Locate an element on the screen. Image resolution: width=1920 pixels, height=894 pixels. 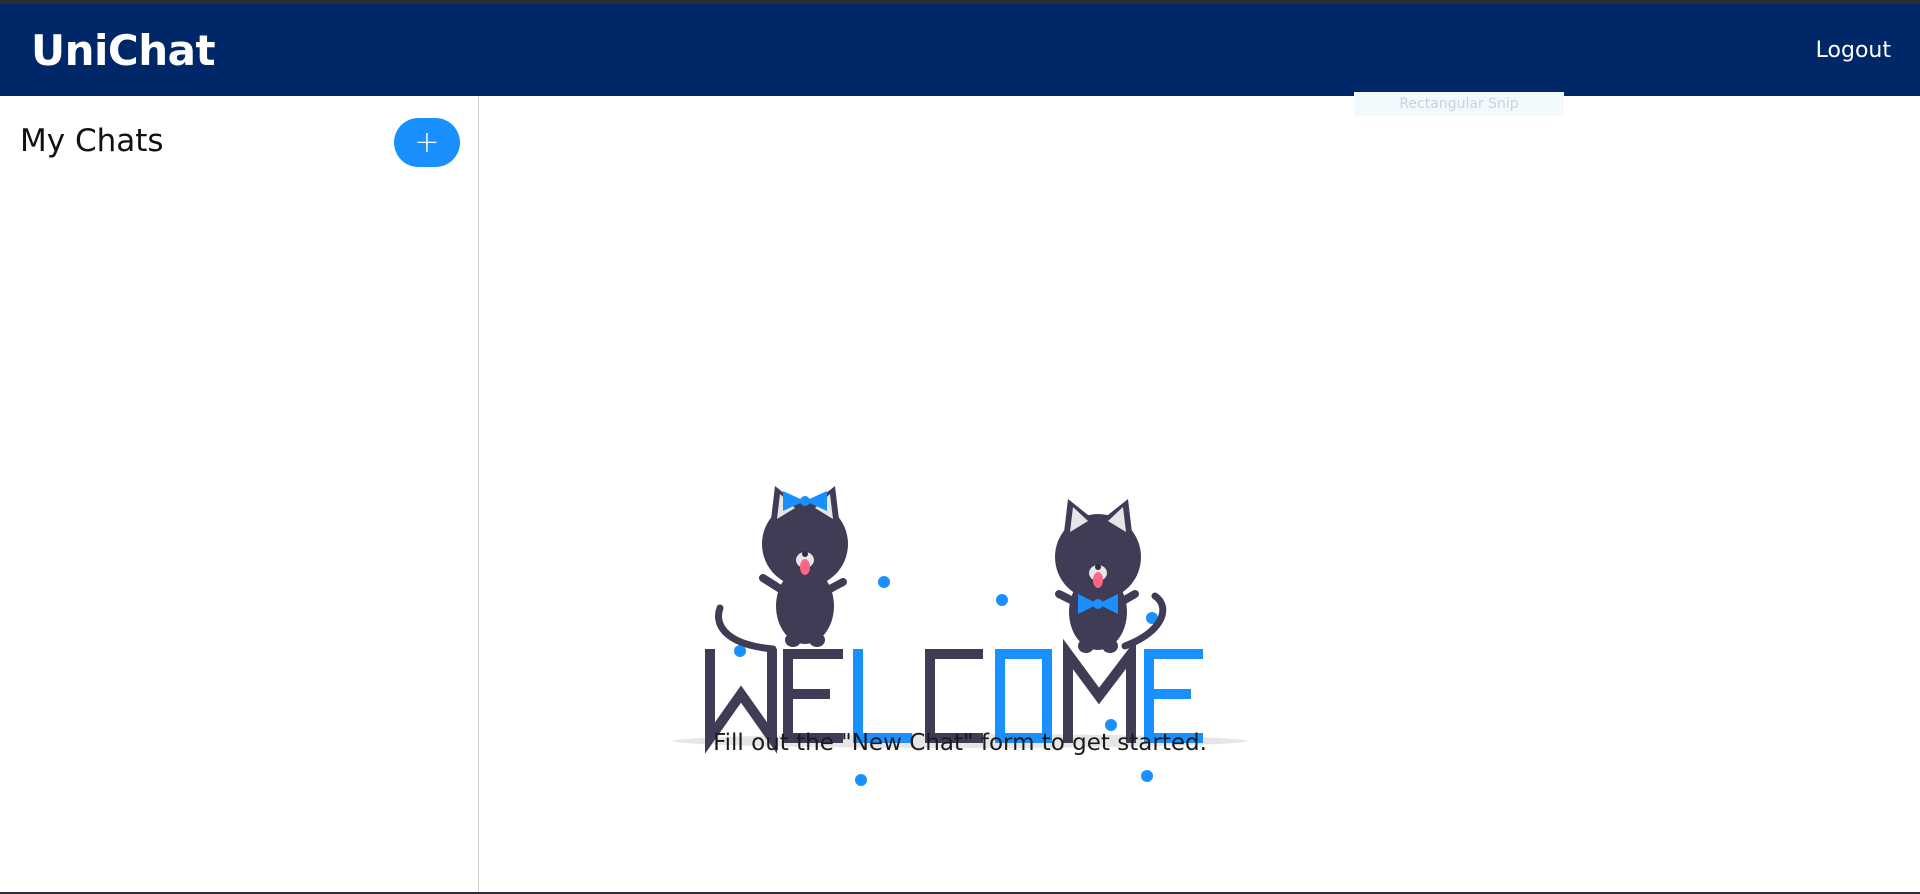
letter-w is located at coordinates (741, 701).